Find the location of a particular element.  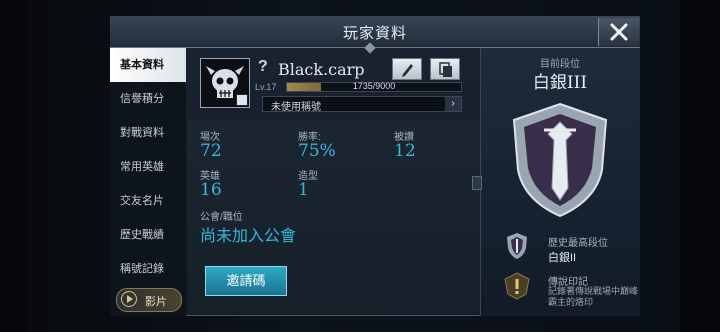

chevron-right-icon: › is located at coordinates (453, 104).